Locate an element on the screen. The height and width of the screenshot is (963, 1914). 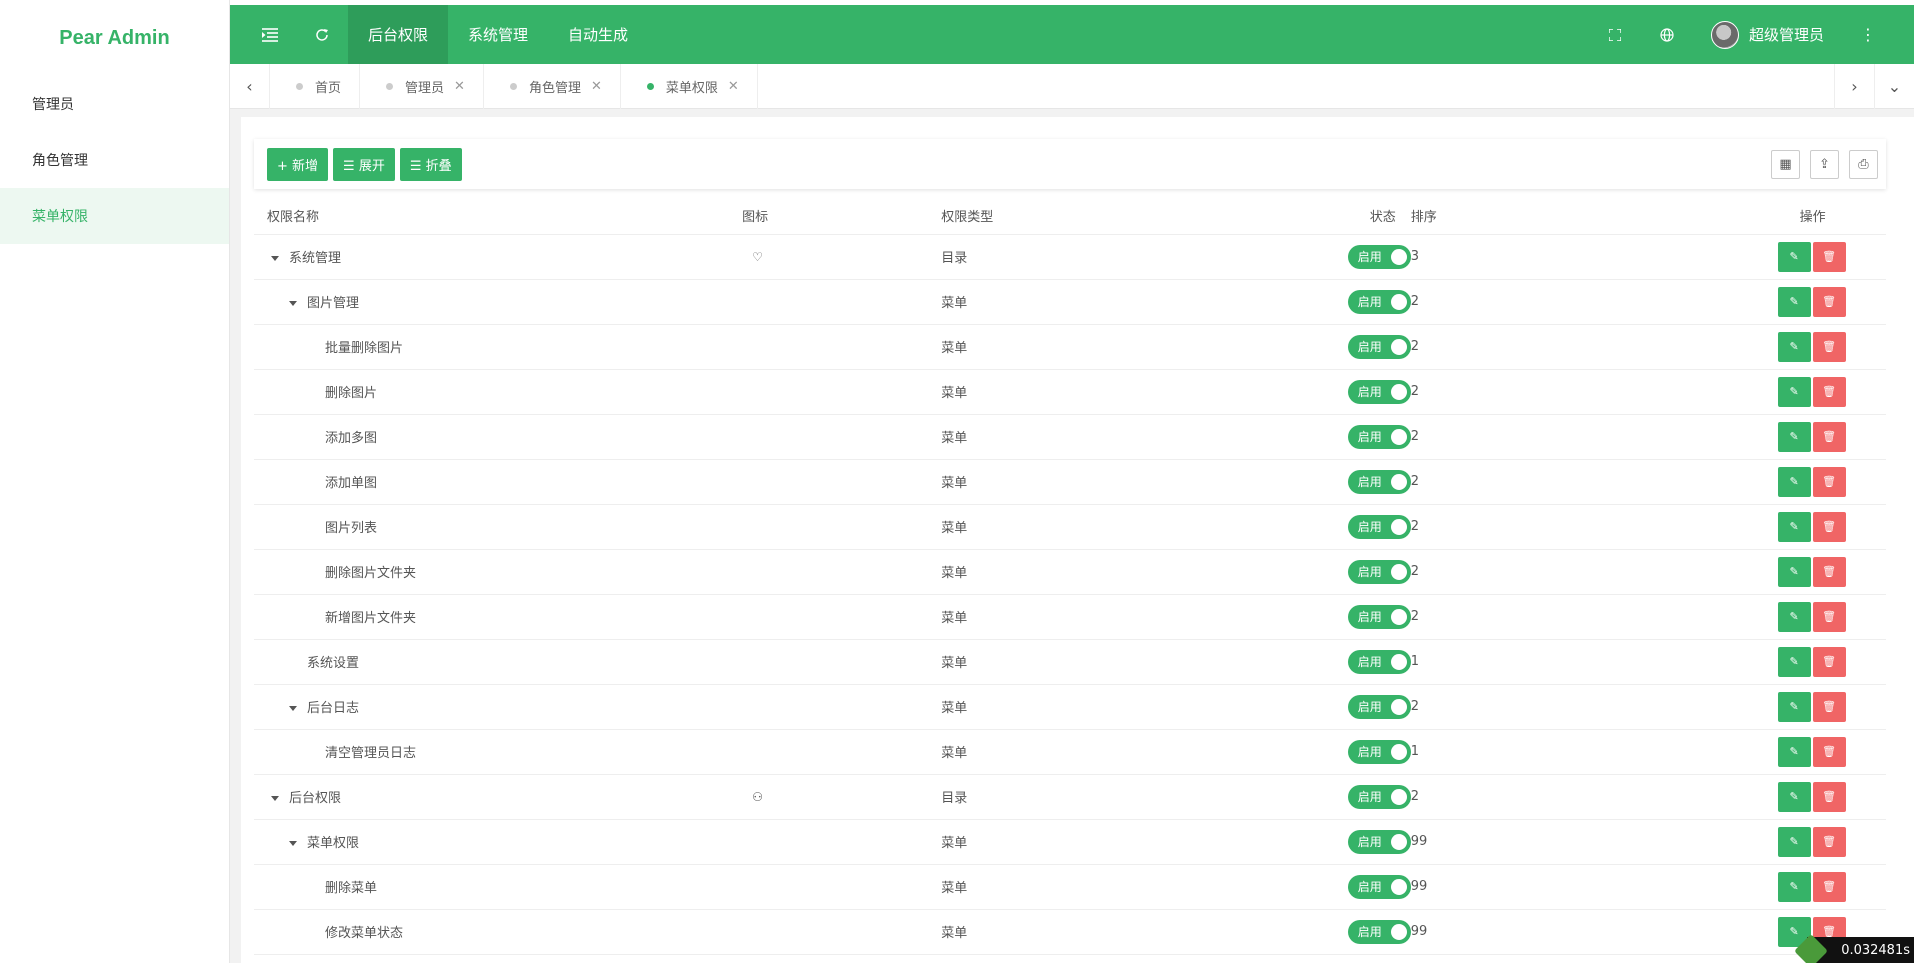
nav-auto-generate: 自动生成 is located at coordinates (598, 34).